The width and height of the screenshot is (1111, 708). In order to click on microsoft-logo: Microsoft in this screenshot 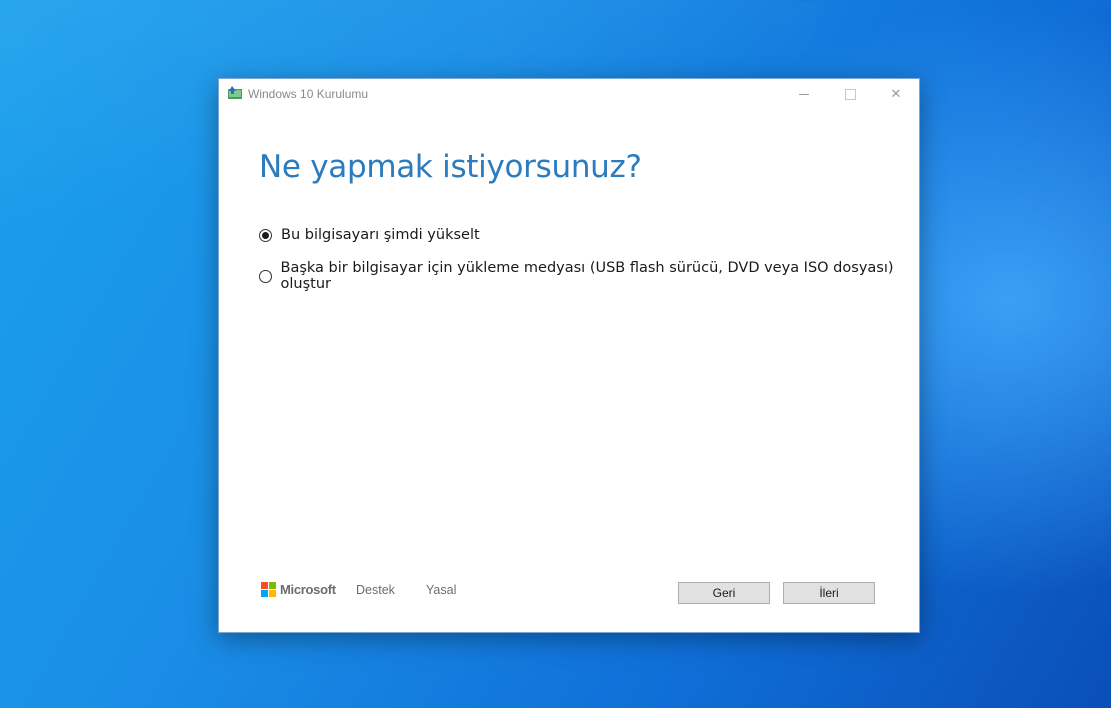, I will do `click(298, 589)`.